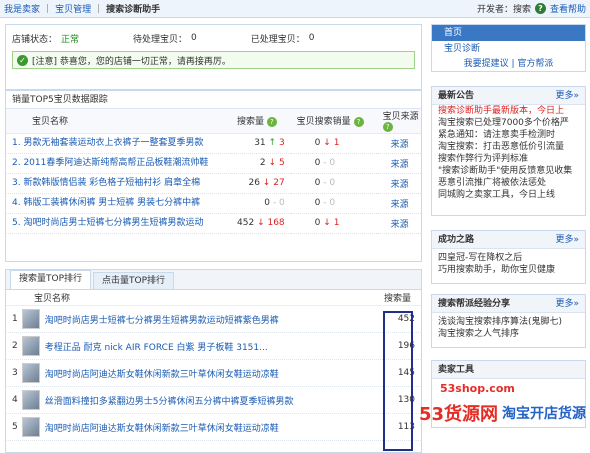 The width and height of the screenshot is (590, 453). I want to click on notice-banner: ✓ [注意] 恭喜您，您的店铺一切正常，请再接再厉。, so click(213, 60).